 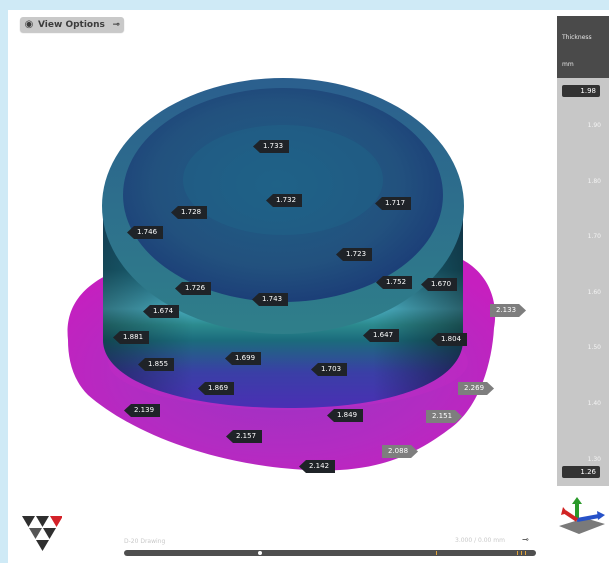 I want to click on logo-icon, so click(x=42, y=533).